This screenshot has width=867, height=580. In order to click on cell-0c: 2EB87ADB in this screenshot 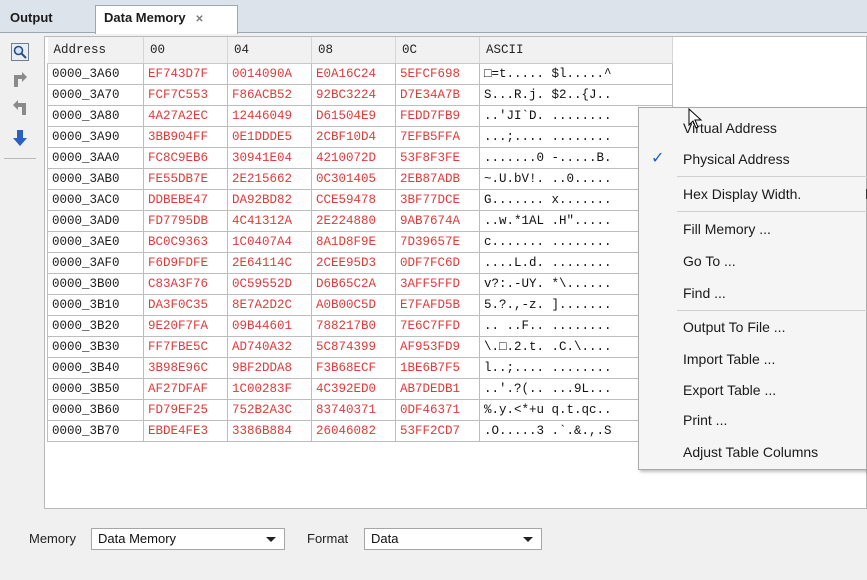, I will do `click(437, 178)`.